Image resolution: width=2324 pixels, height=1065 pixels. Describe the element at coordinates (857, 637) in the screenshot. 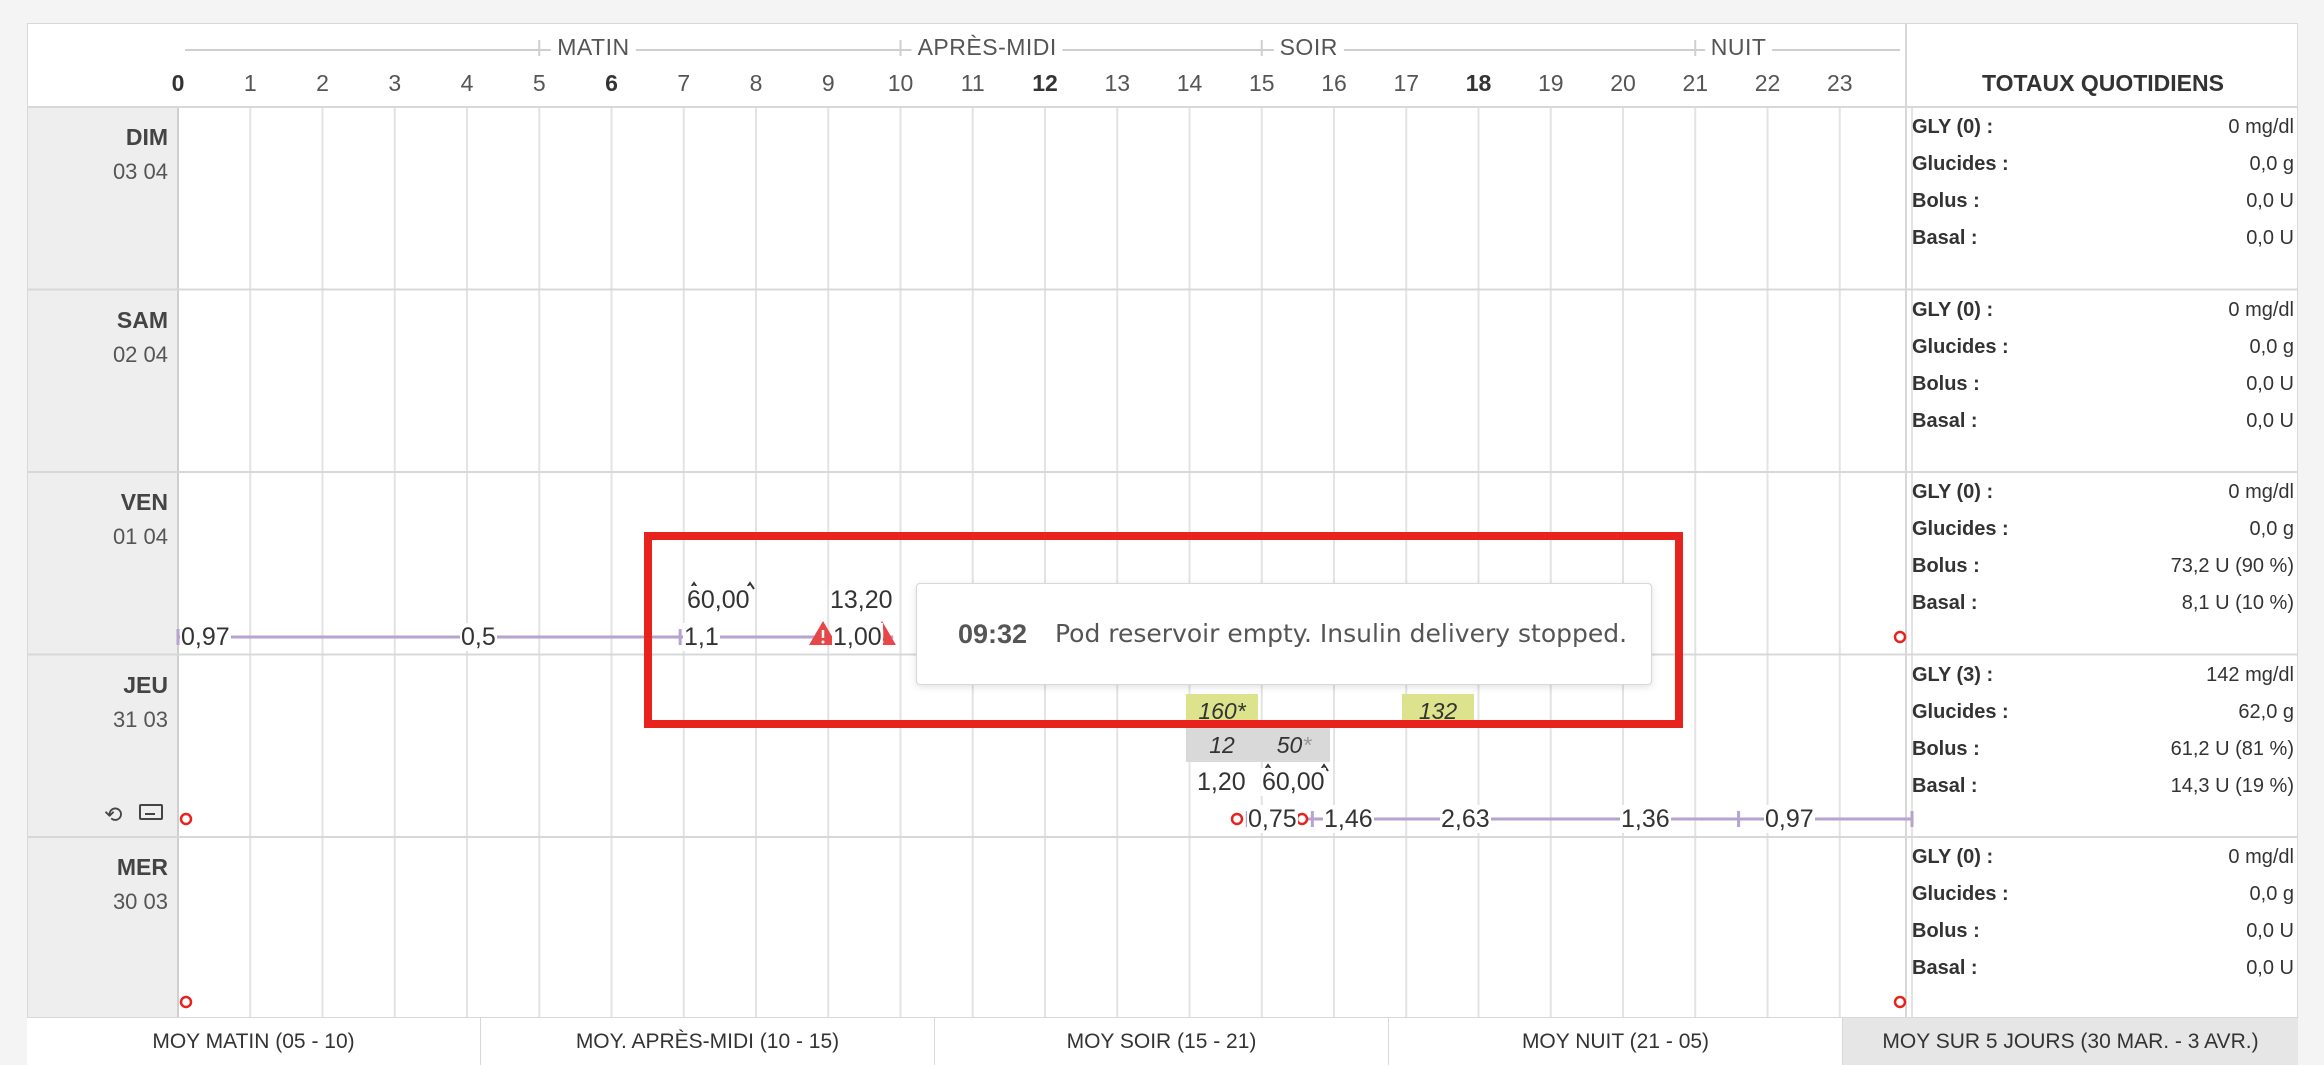

I see `ven-basal-value: 1,00` at that location.